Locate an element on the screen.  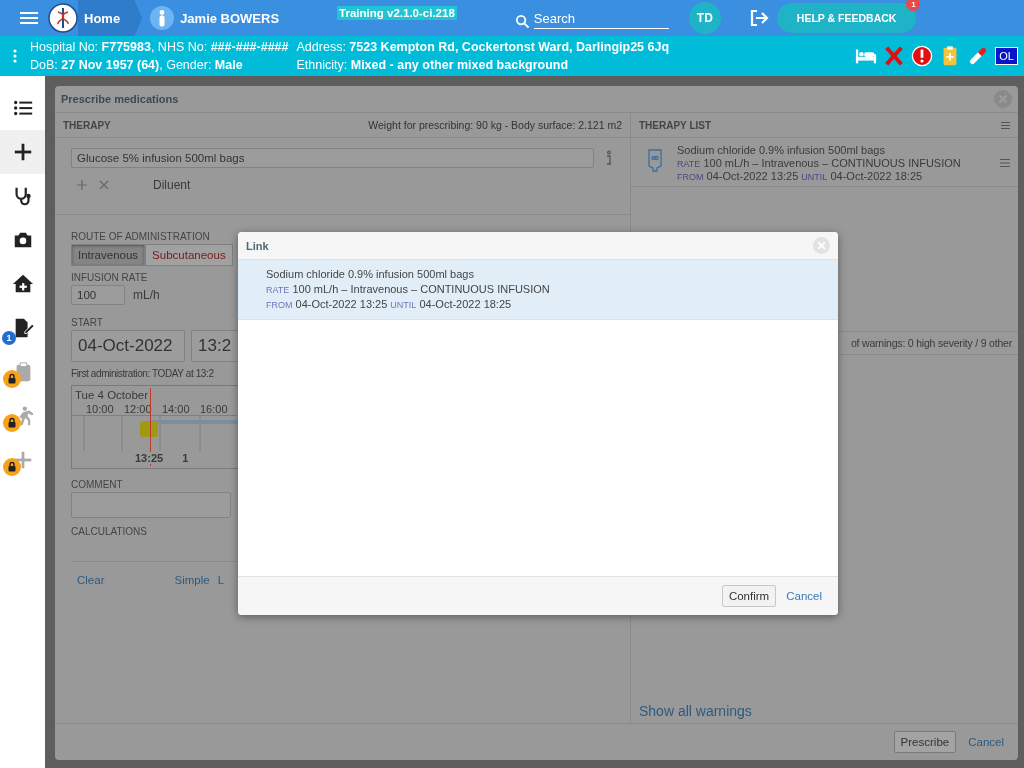
date-of-birth: DoB: 27 Nov 1957 (64), Gender: Male is located at coordinates (137, 65).